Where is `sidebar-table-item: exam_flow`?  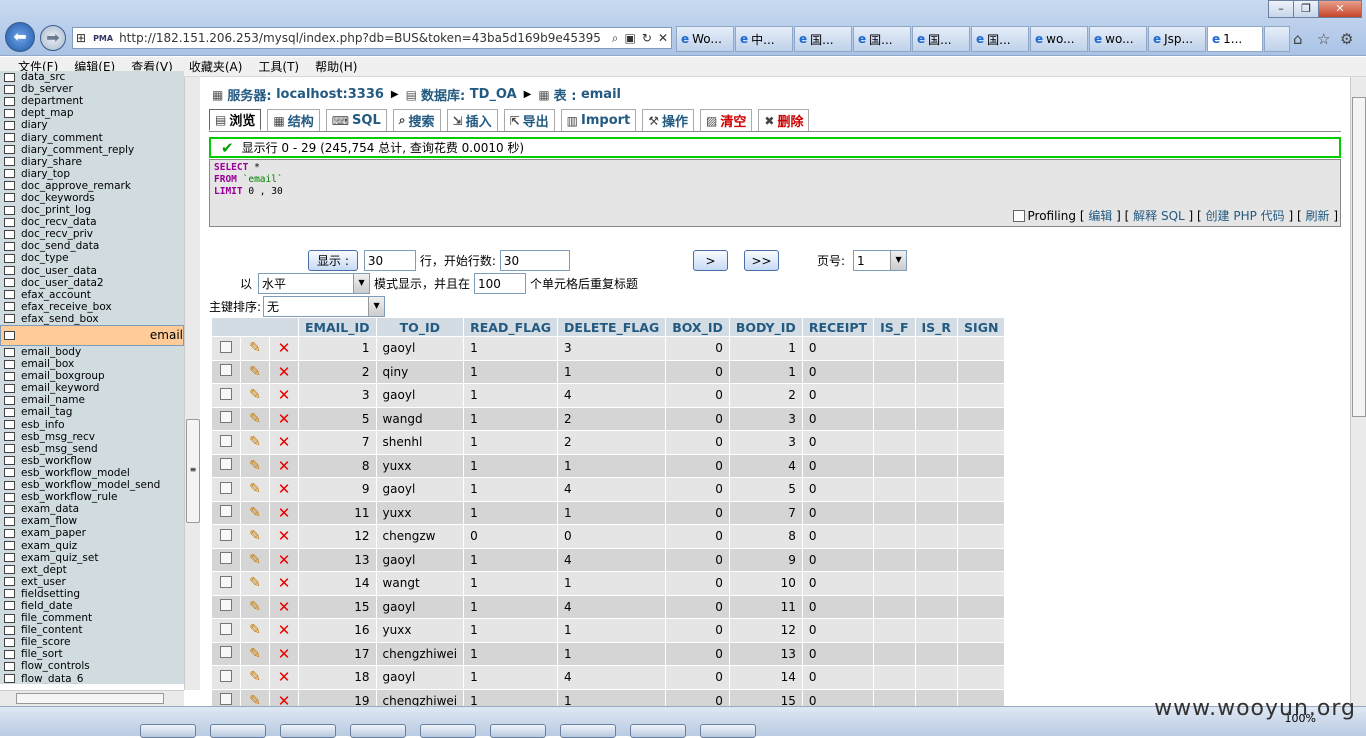
sidebar-table-item: exam_flow is located at coordinates (92, 521).